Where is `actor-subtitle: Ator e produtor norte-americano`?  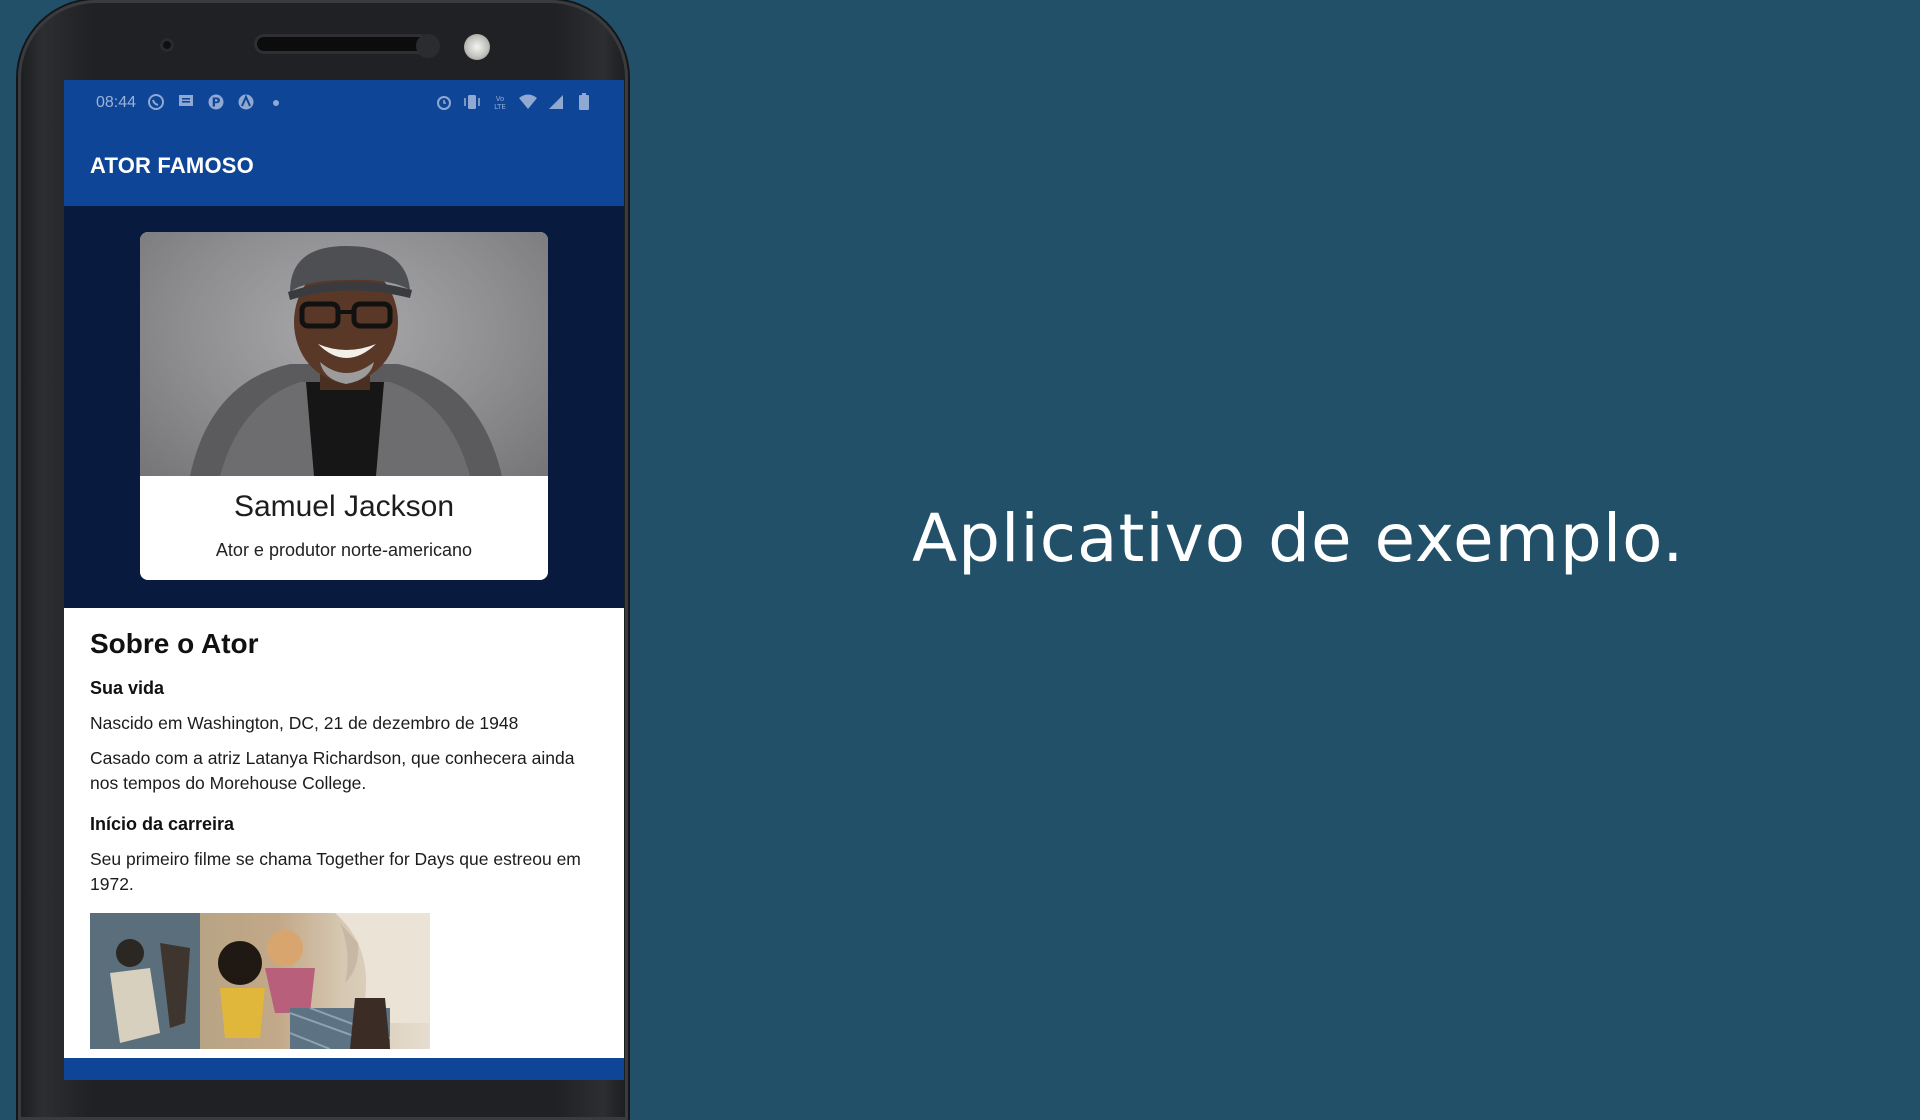
actor-subtitle: Ator e produtor norte-americano is located at coordinates (344, 550).